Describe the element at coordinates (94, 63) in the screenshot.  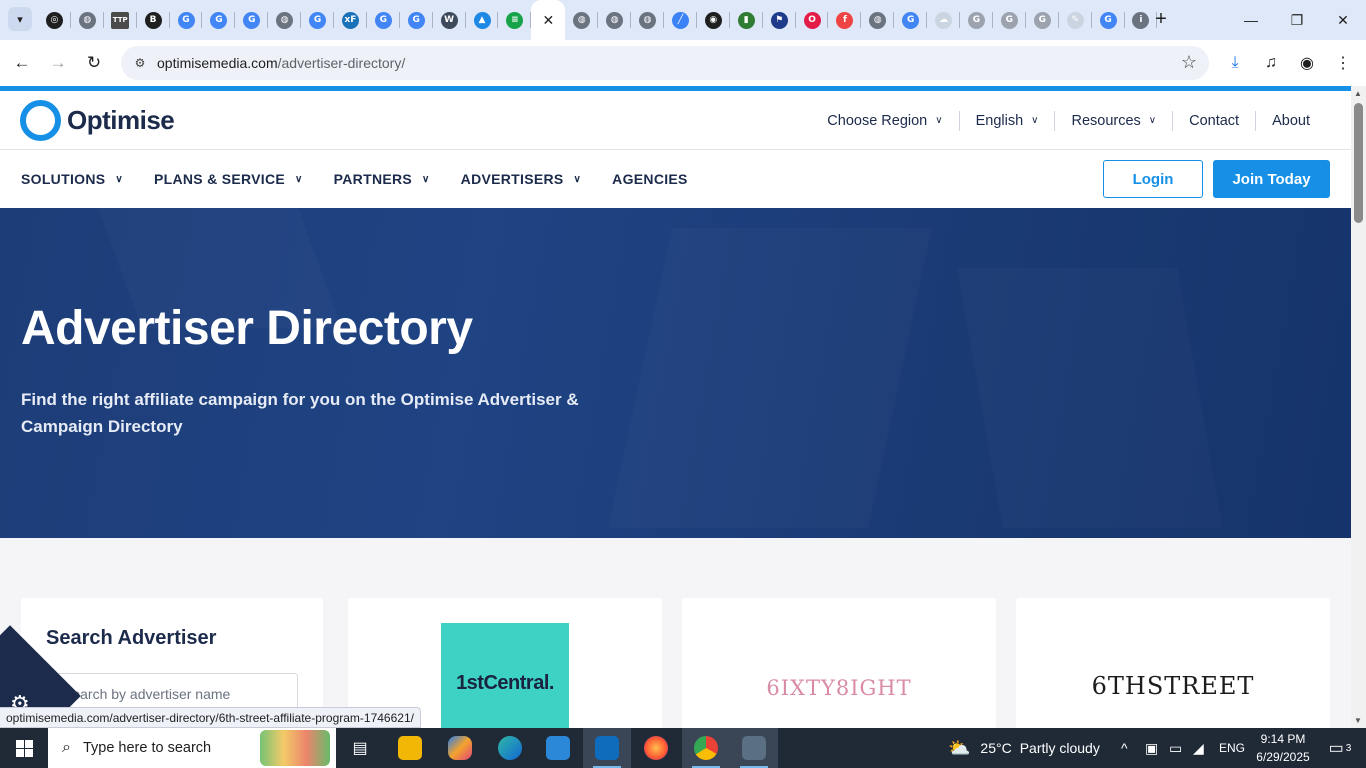
I see `reload-button: ↻` at that location.